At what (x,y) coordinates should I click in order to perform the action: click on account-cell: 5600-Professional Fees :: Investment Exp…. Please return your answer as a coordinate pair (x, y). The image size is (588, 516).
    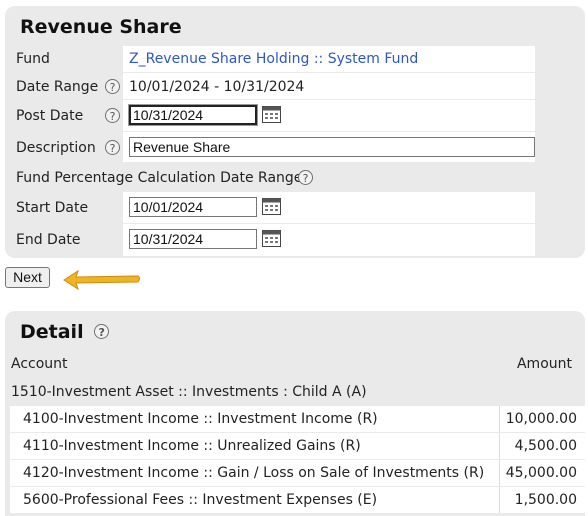
    Looking at the image, I should click on (200, 500).